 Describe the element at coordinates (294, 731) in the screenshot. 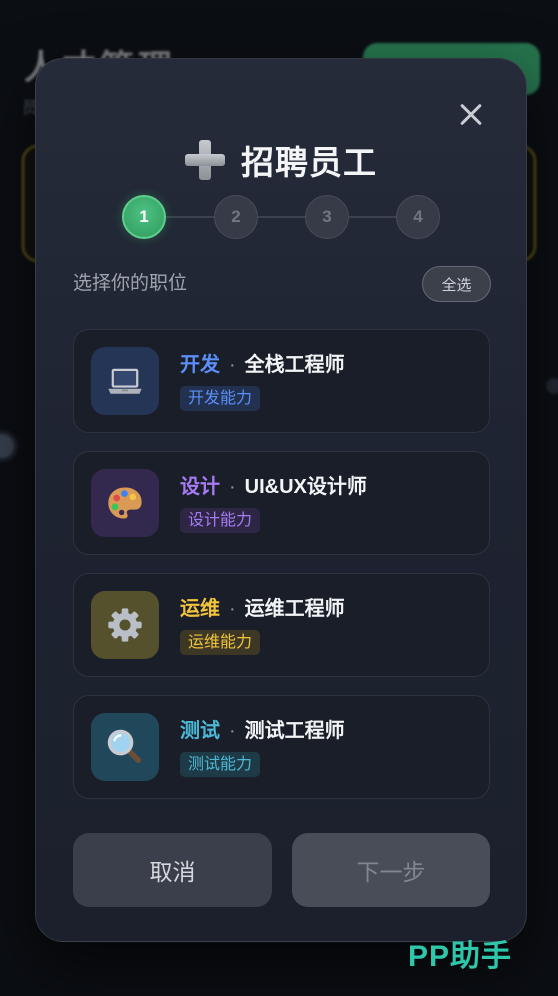

I see `role-title: 测试工程师` at that location.